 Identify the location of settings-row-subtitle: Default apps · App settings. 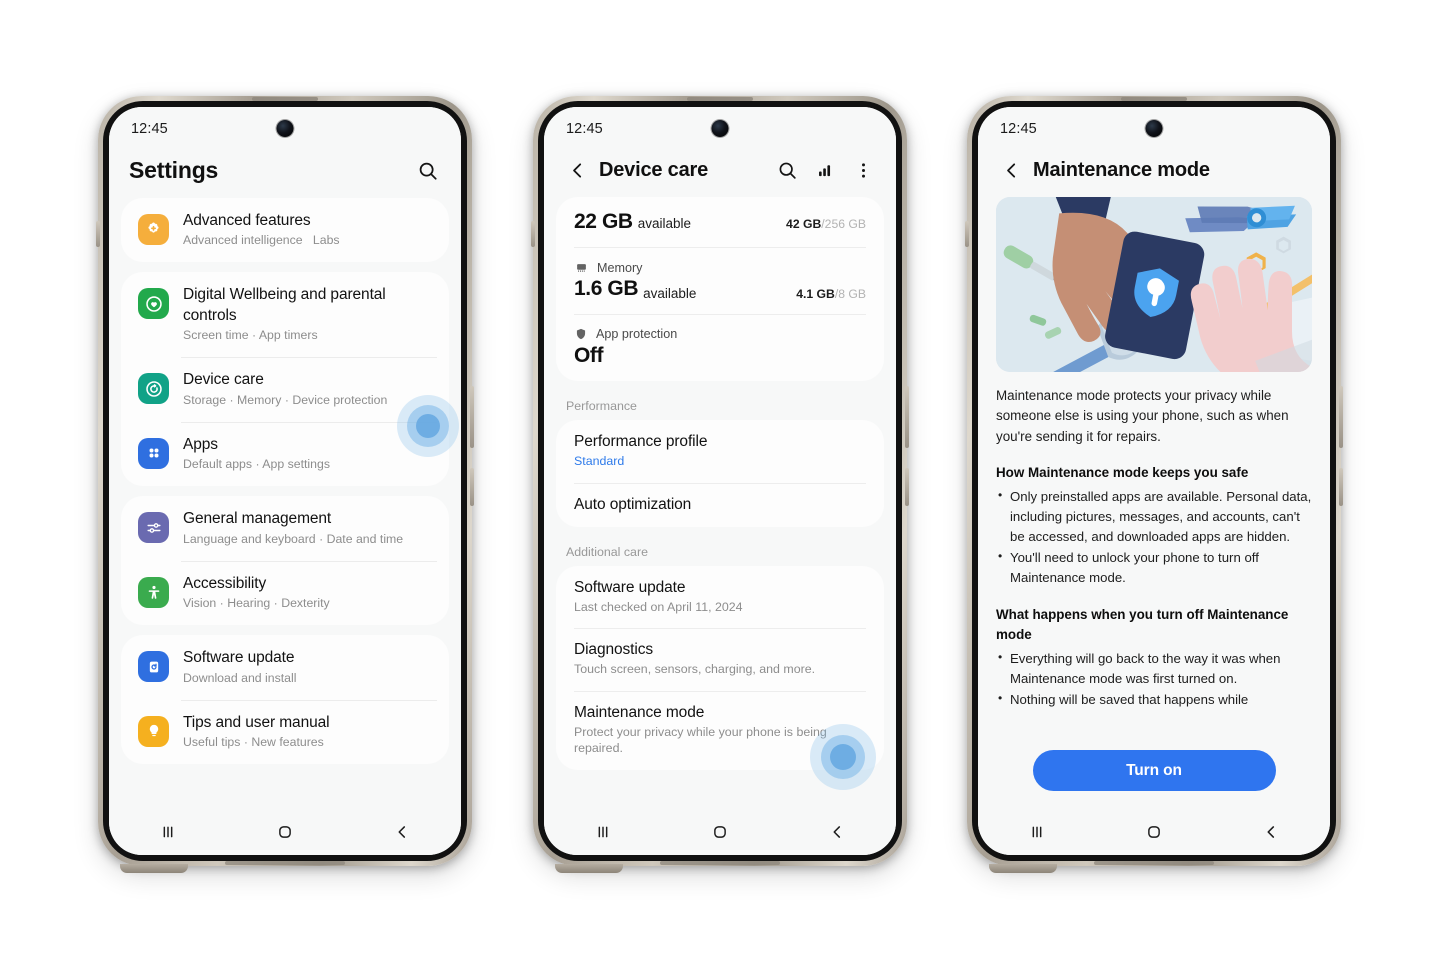
(256, 464).